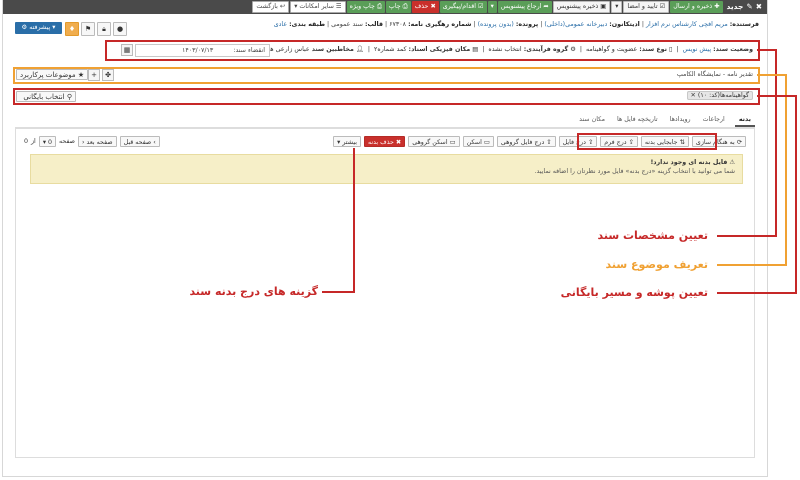 This screenshot has width=800, height=480. I want to click on body-options-annotation: گزینه های درج بدنه سند, so click(253, 291).